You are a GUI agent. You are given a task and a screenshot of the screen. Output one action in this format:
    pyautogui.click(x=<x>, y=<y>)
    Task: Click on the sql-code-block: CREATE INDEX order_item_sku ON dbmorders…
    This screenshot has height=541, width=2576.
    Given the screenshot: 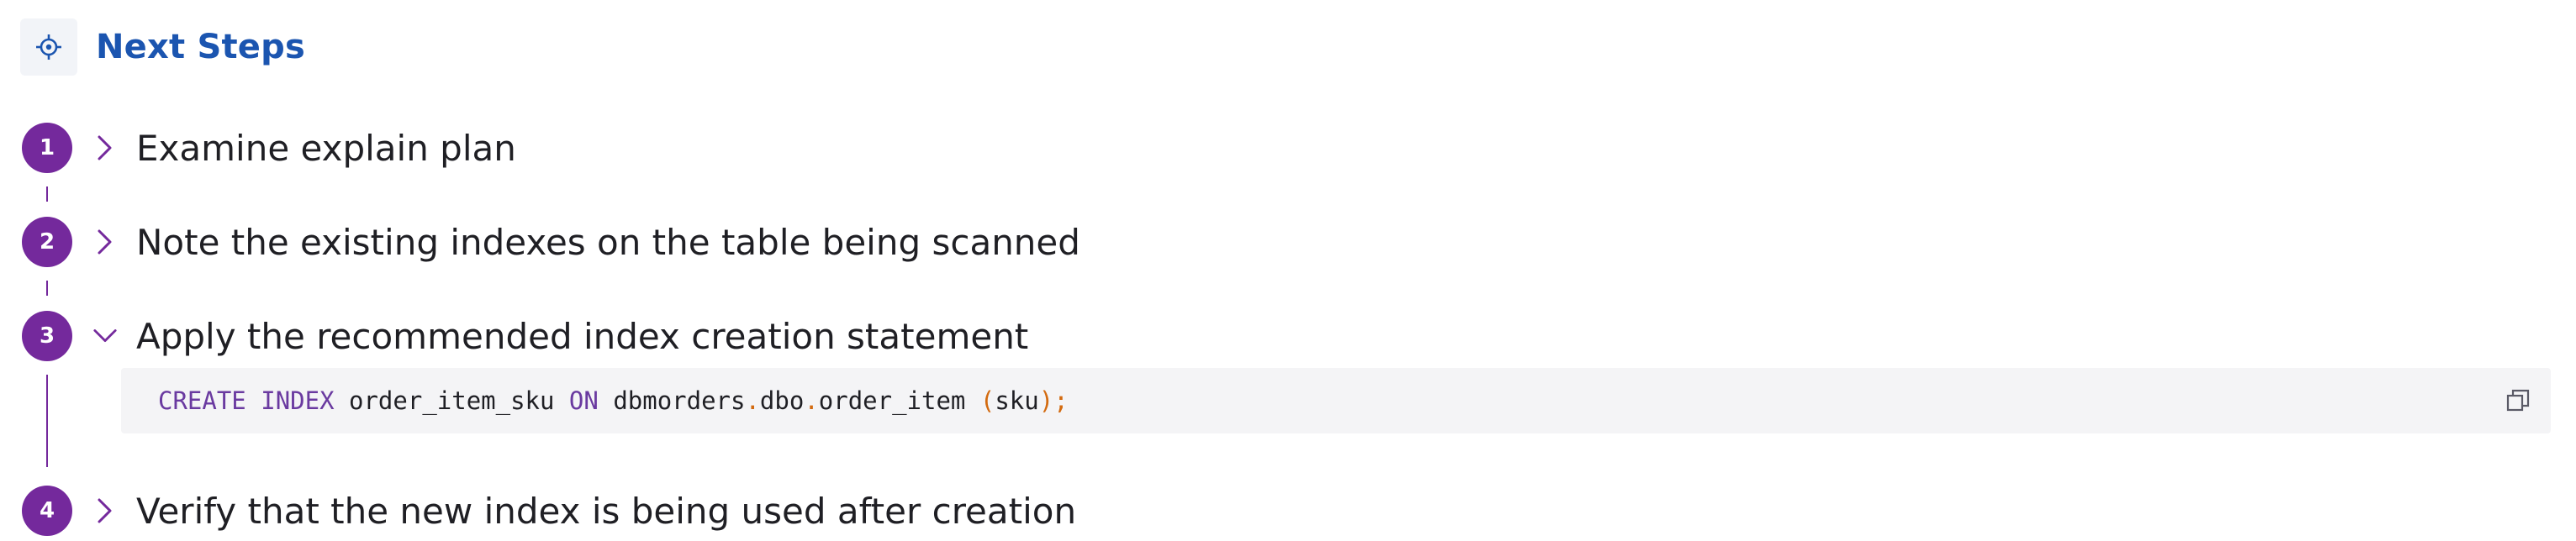 What is the action you would take?
    pyautogui.click(x=1336, y=400)
    